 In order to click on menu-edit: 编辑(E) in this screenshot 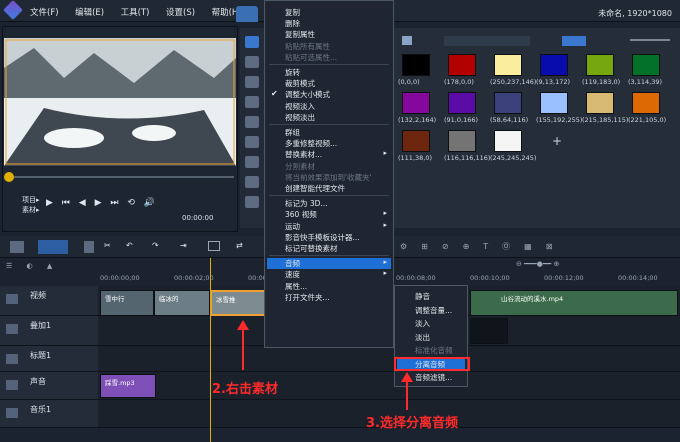, I will do `click(89, 13)`.